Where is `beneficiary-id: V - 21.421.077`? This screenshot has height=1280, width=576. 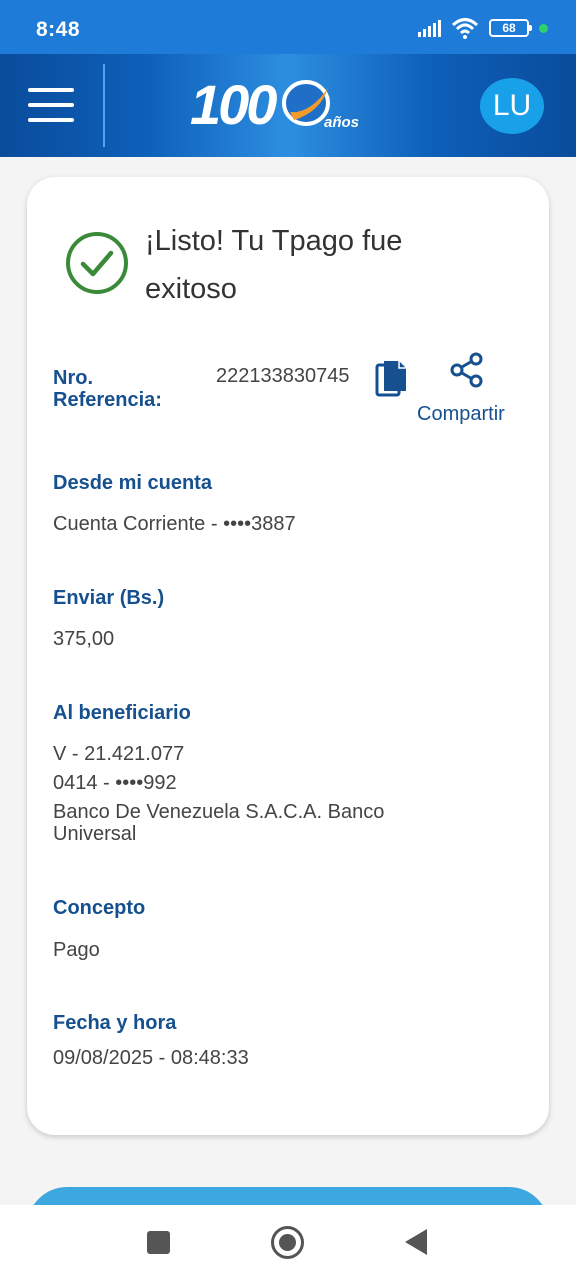 beneficiary-id: V - 21.421.077 is located at coordinates (119, 754).